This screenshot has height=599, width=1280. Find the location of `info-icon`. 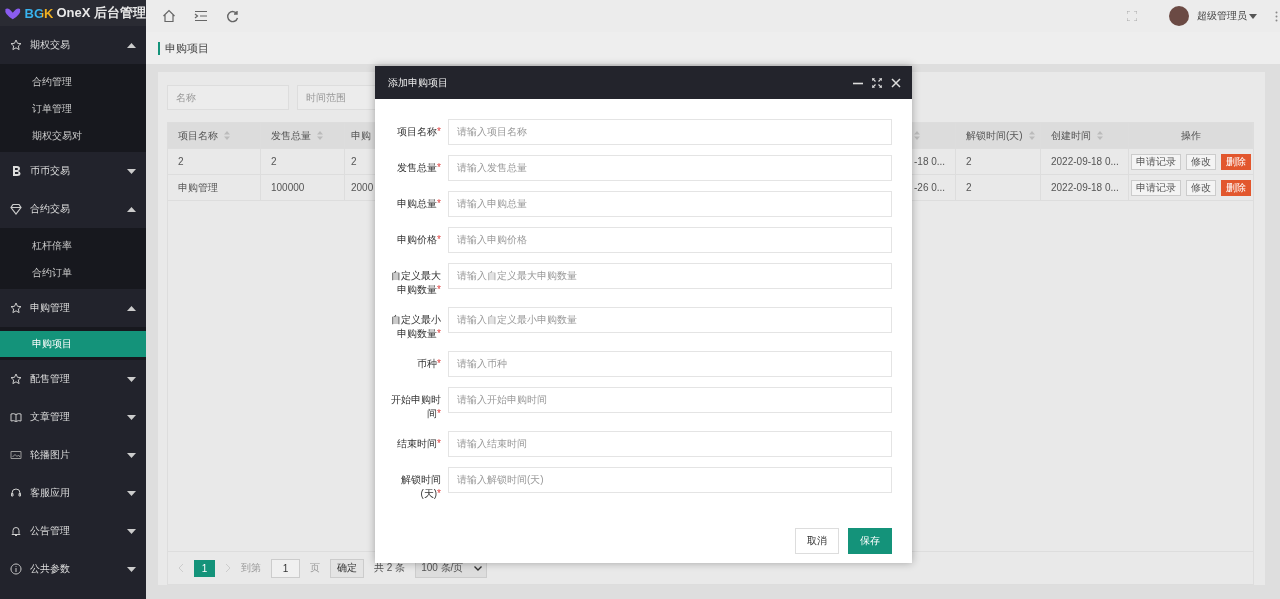

info-icon is located at coordinates (16, 569).